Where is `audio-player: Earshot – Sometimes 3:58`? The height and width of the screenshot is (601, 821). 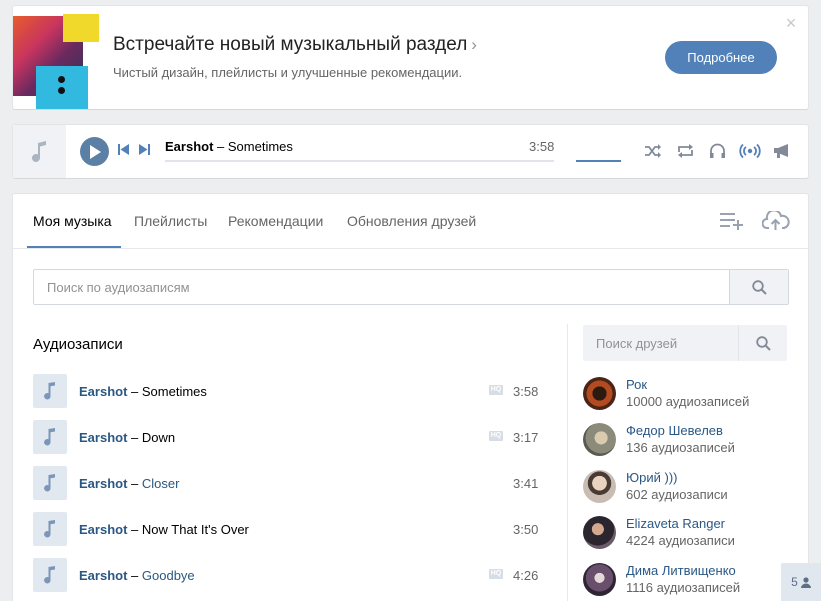 audio-player: Earshot – Sometimes 3:58 is located at coordinates (410, 151).